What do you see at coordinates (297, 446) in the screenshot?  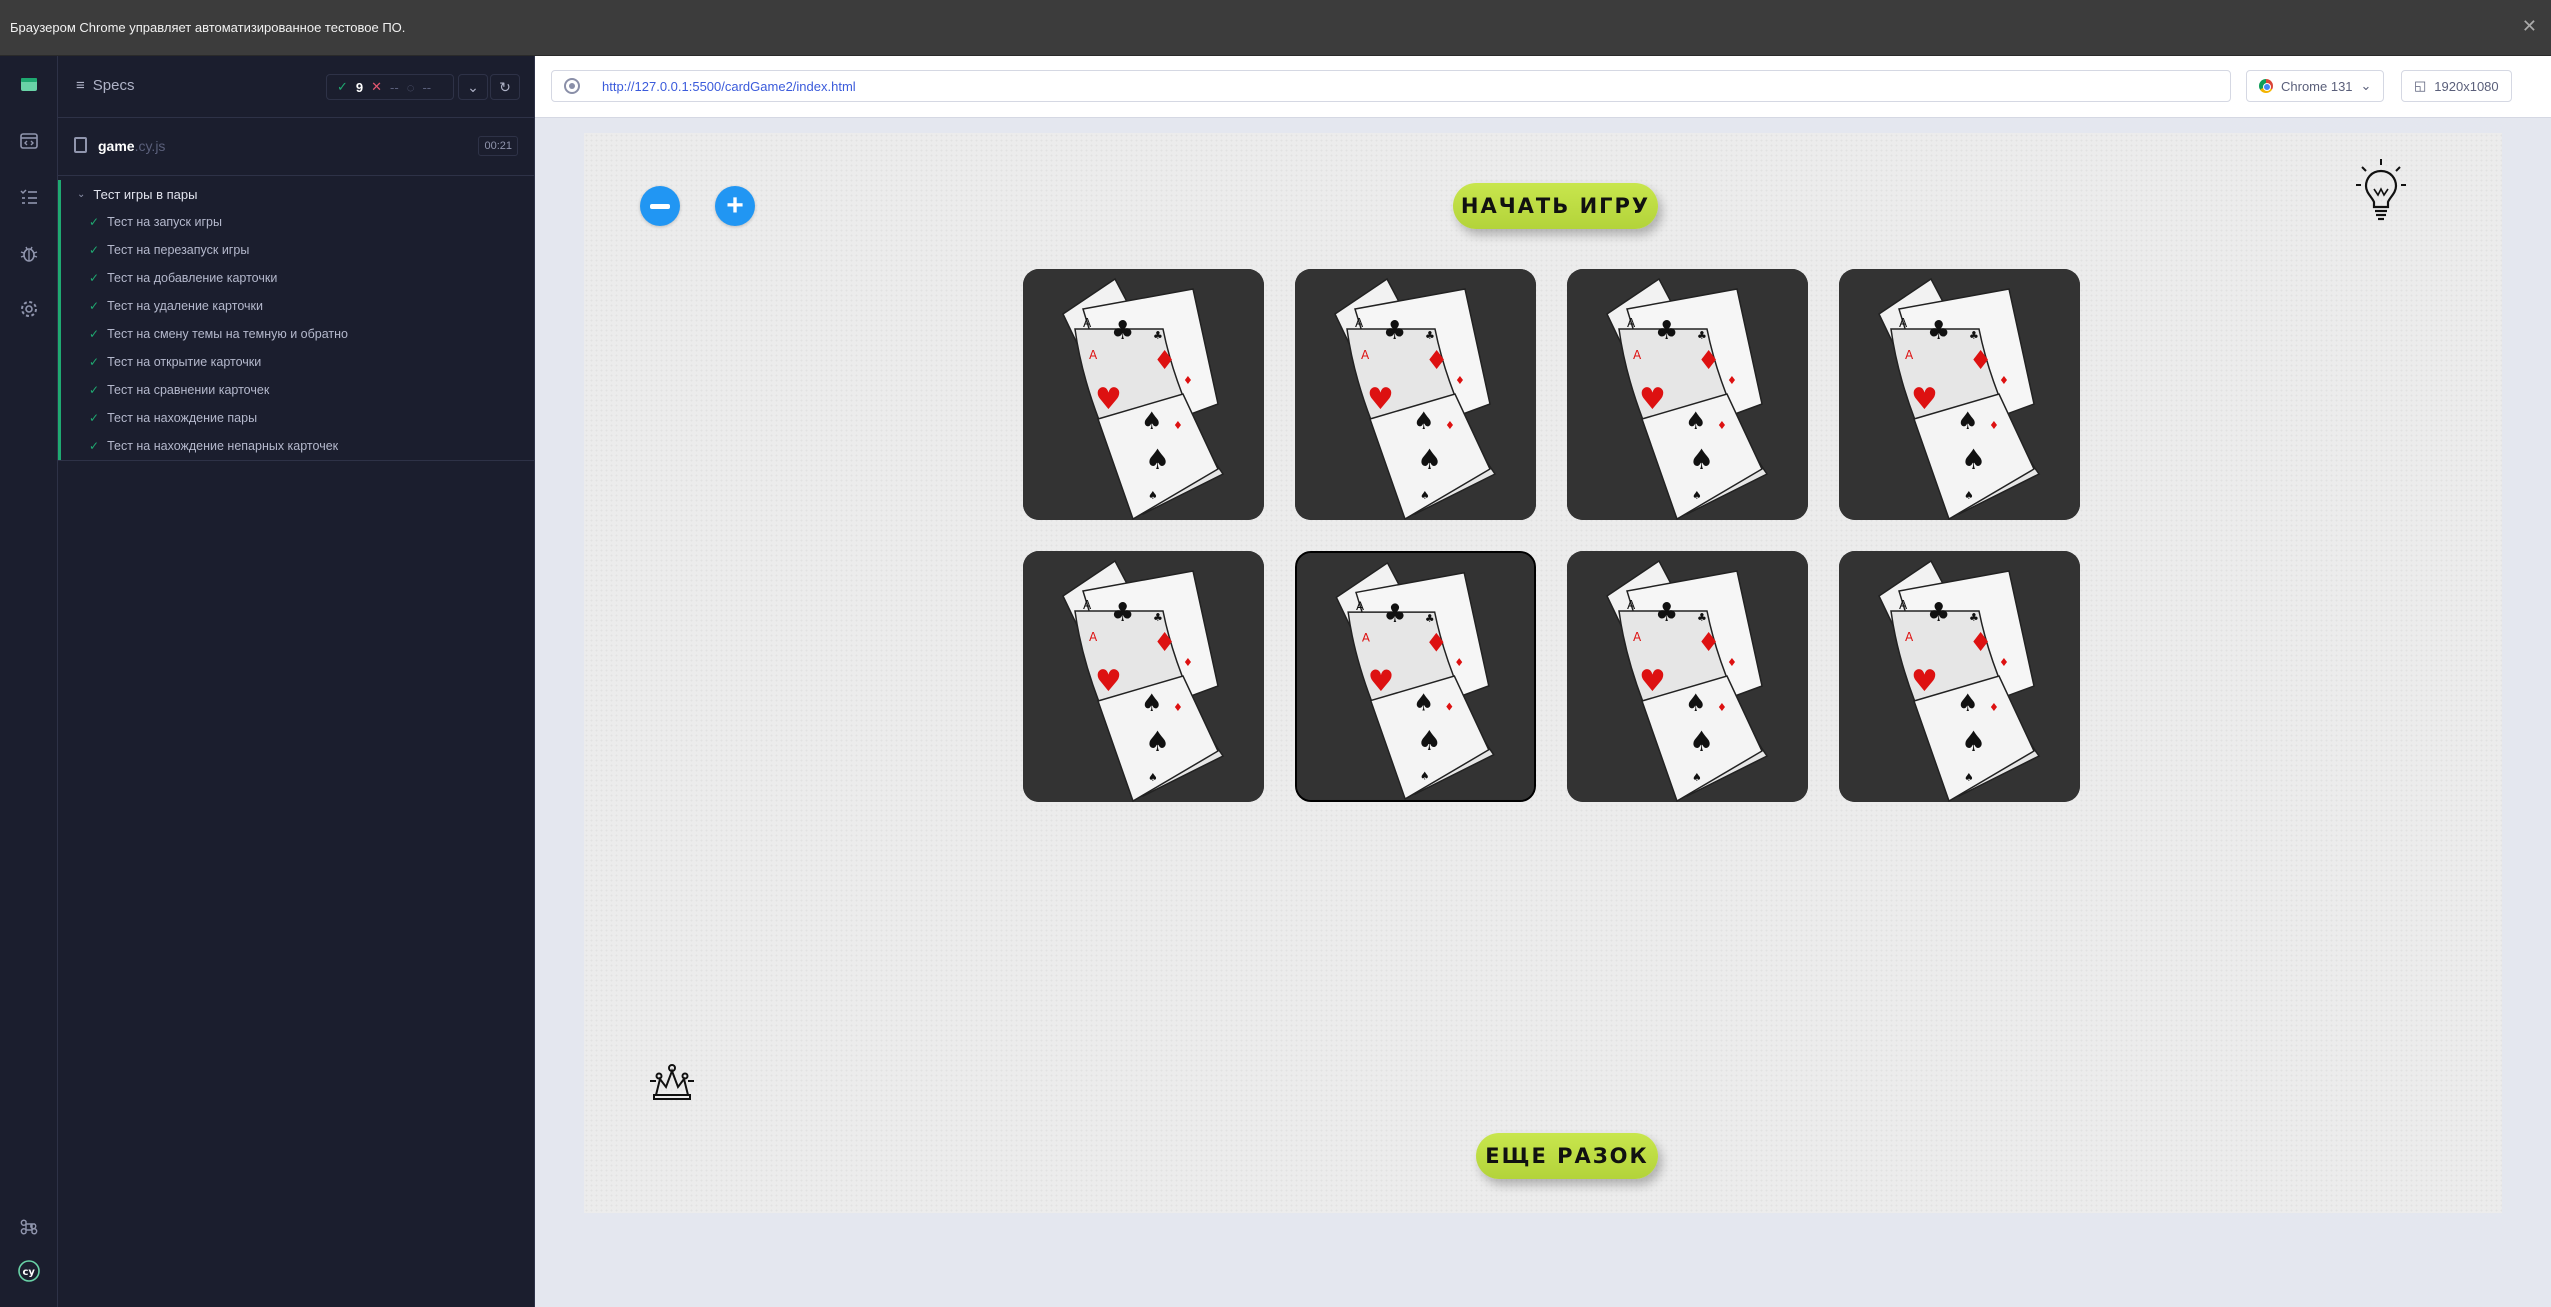 I see `test-item: ✓ Тест на нахождение непарных карточек` at bounding box center [297, 446].